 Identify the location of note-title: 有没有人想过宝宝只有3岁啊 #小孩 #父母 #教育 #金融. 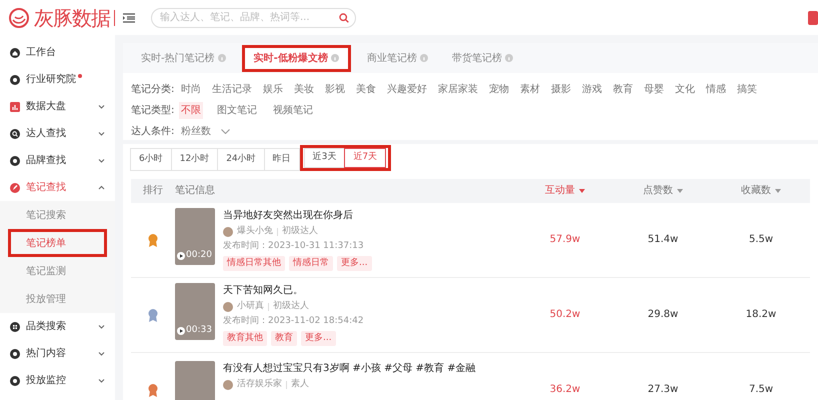
(349, 368).